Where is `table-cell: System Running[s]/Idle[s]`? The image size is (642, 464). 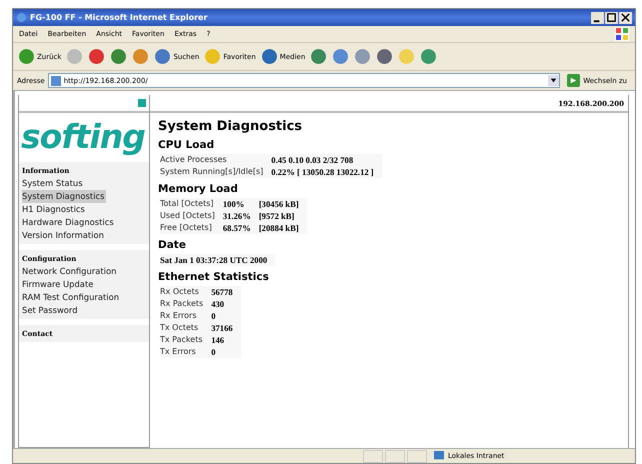 table-cell: System Running[s]/Idle[s] is located at coordinates (216, 172).